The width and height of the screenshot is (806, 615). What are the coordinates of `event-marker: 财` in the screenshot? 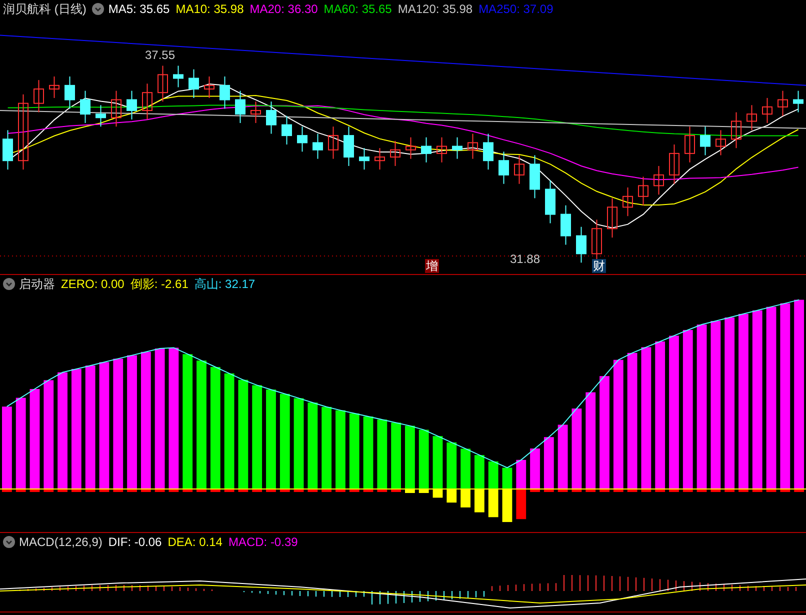 It's located at (599, 266).